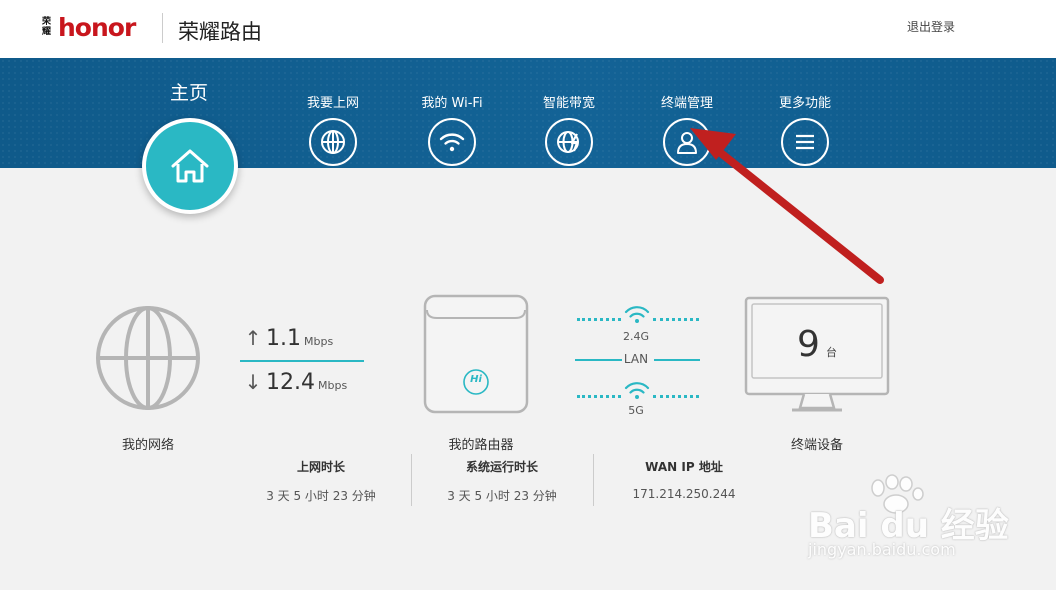  Describe the element at coordinates (452, 142) in the screenshot. I see `wifi-icon` at that location.